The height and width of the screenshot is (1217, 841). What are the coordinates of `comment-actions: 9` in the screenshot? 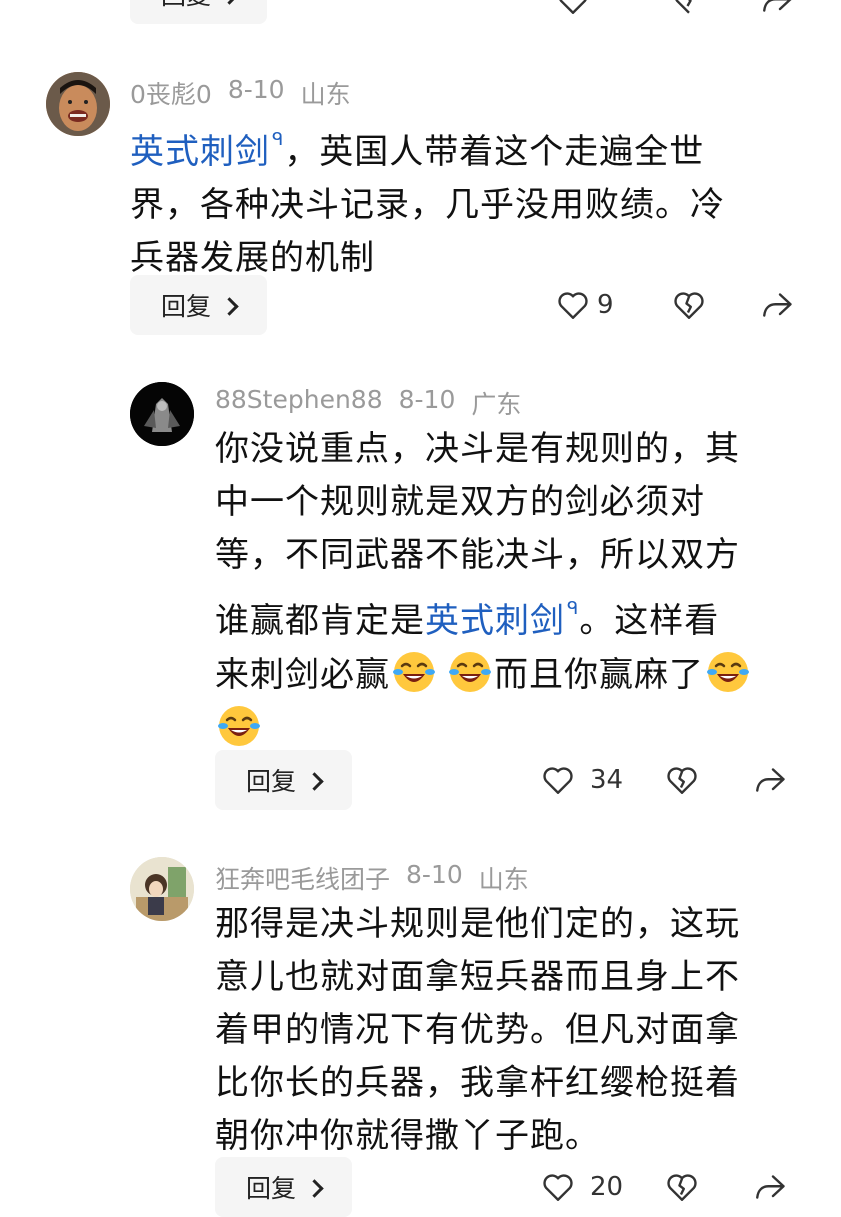 It's located at (675, 305).